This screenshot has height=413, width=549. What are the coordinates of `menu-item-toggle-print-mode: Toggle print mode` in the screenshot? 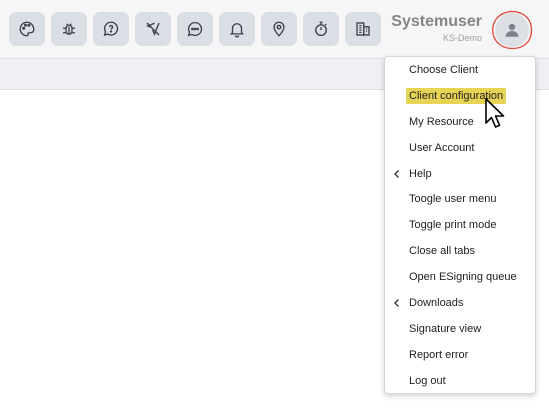 It's located at (460, 225).